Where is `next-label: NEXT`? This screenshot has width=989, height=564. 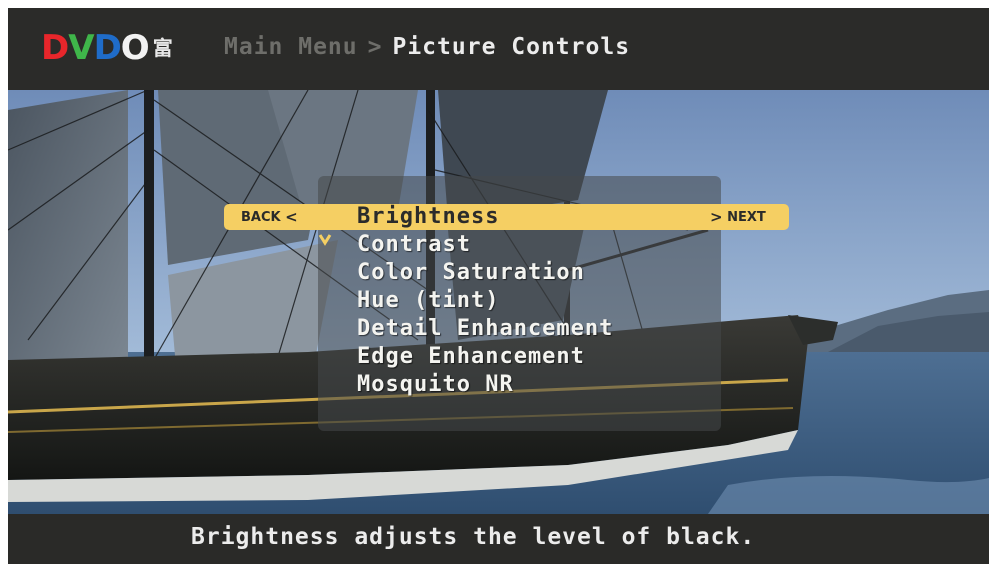 next-label: NEXT is located at coordinates (746, 217).